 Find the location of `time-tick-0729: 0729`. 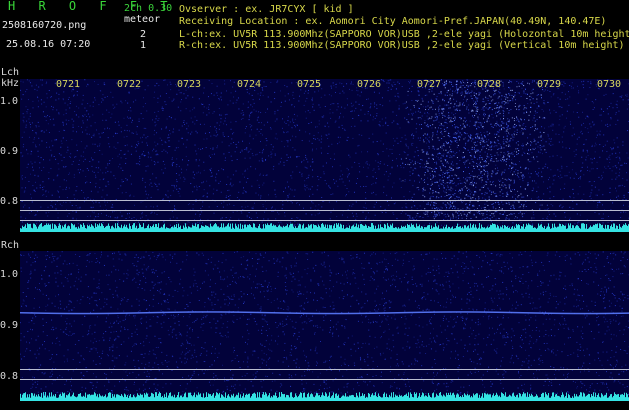

time-tick-0729: 0729 is located at coordinates (549, 84).